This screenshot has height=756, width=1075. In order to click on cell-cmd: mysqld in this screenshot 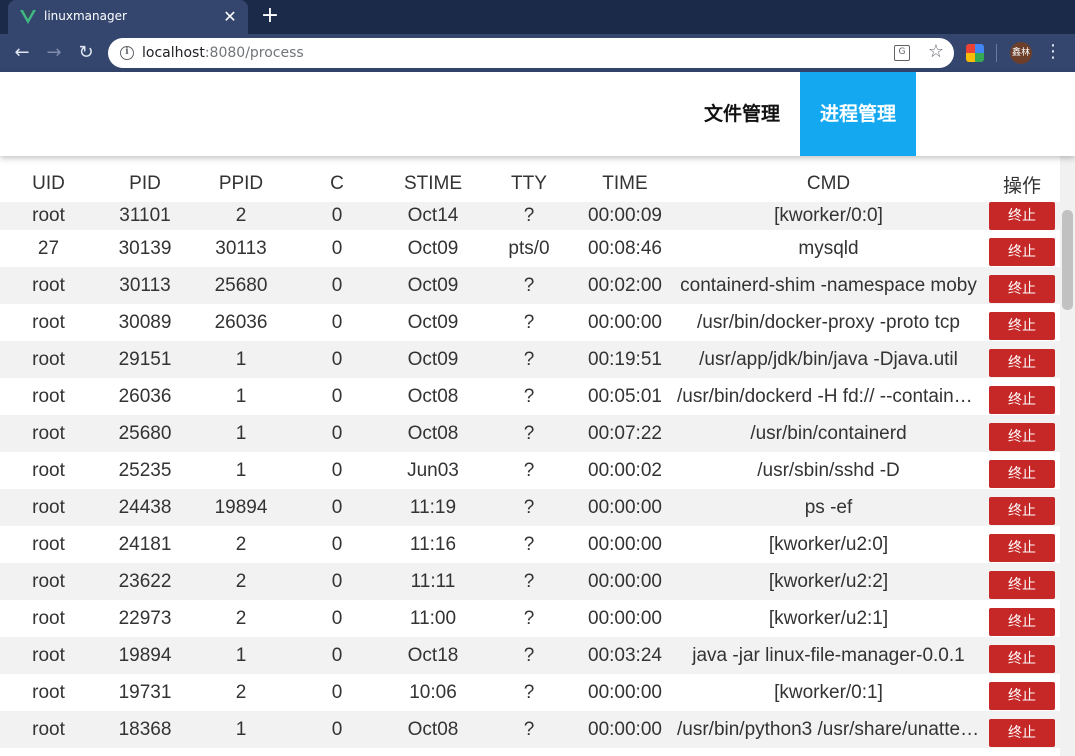, I will do `click(828, 248)`.